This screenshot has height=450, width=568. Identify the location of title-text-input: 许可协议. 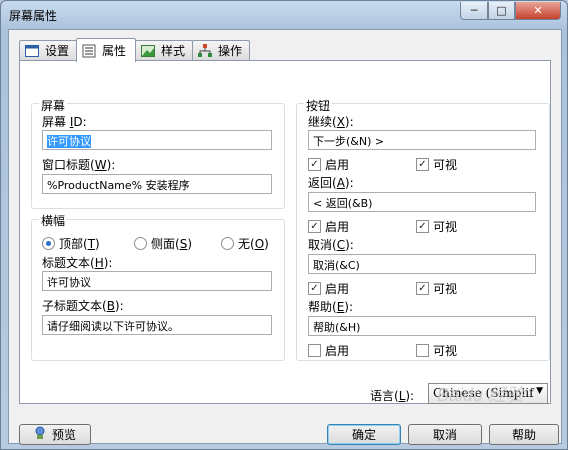
(157, 281).